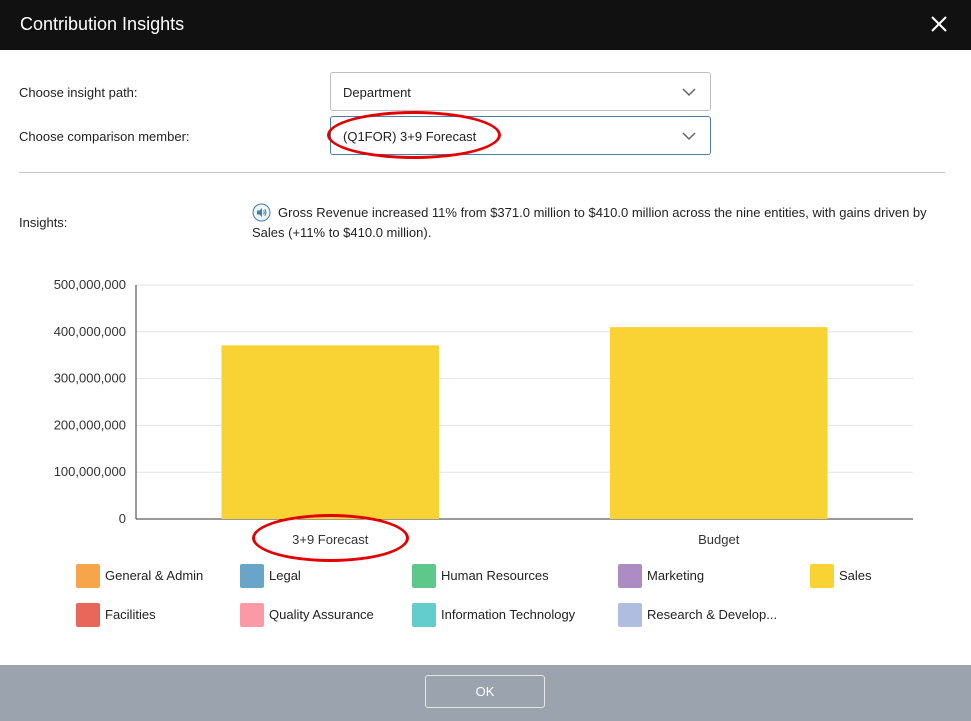  Describe the element at coordinates (330, 539) in the screenshot. I see `x-tick-label: 3+9 Forecast` at that location.